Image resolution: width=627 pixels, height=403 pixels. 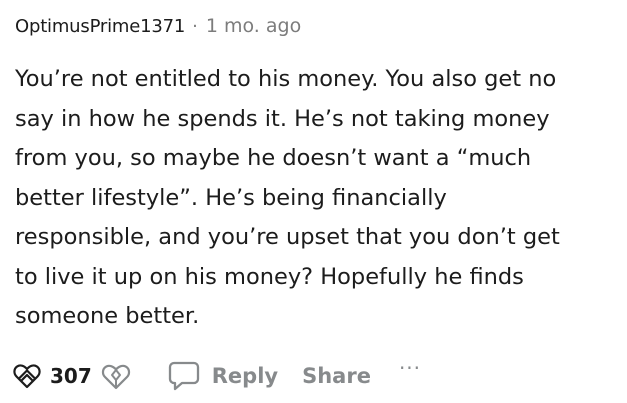 I want to click on speech-bubble-icon, so click(x=184, y=376).